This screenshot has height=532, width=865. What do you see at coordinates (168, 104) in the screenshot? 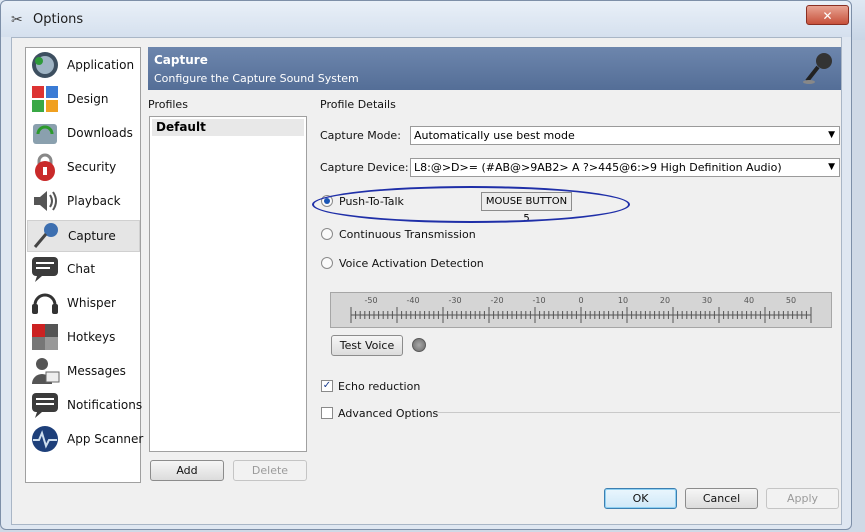
I see `profiles-label: Profiles` at bounding box center [168, 104].